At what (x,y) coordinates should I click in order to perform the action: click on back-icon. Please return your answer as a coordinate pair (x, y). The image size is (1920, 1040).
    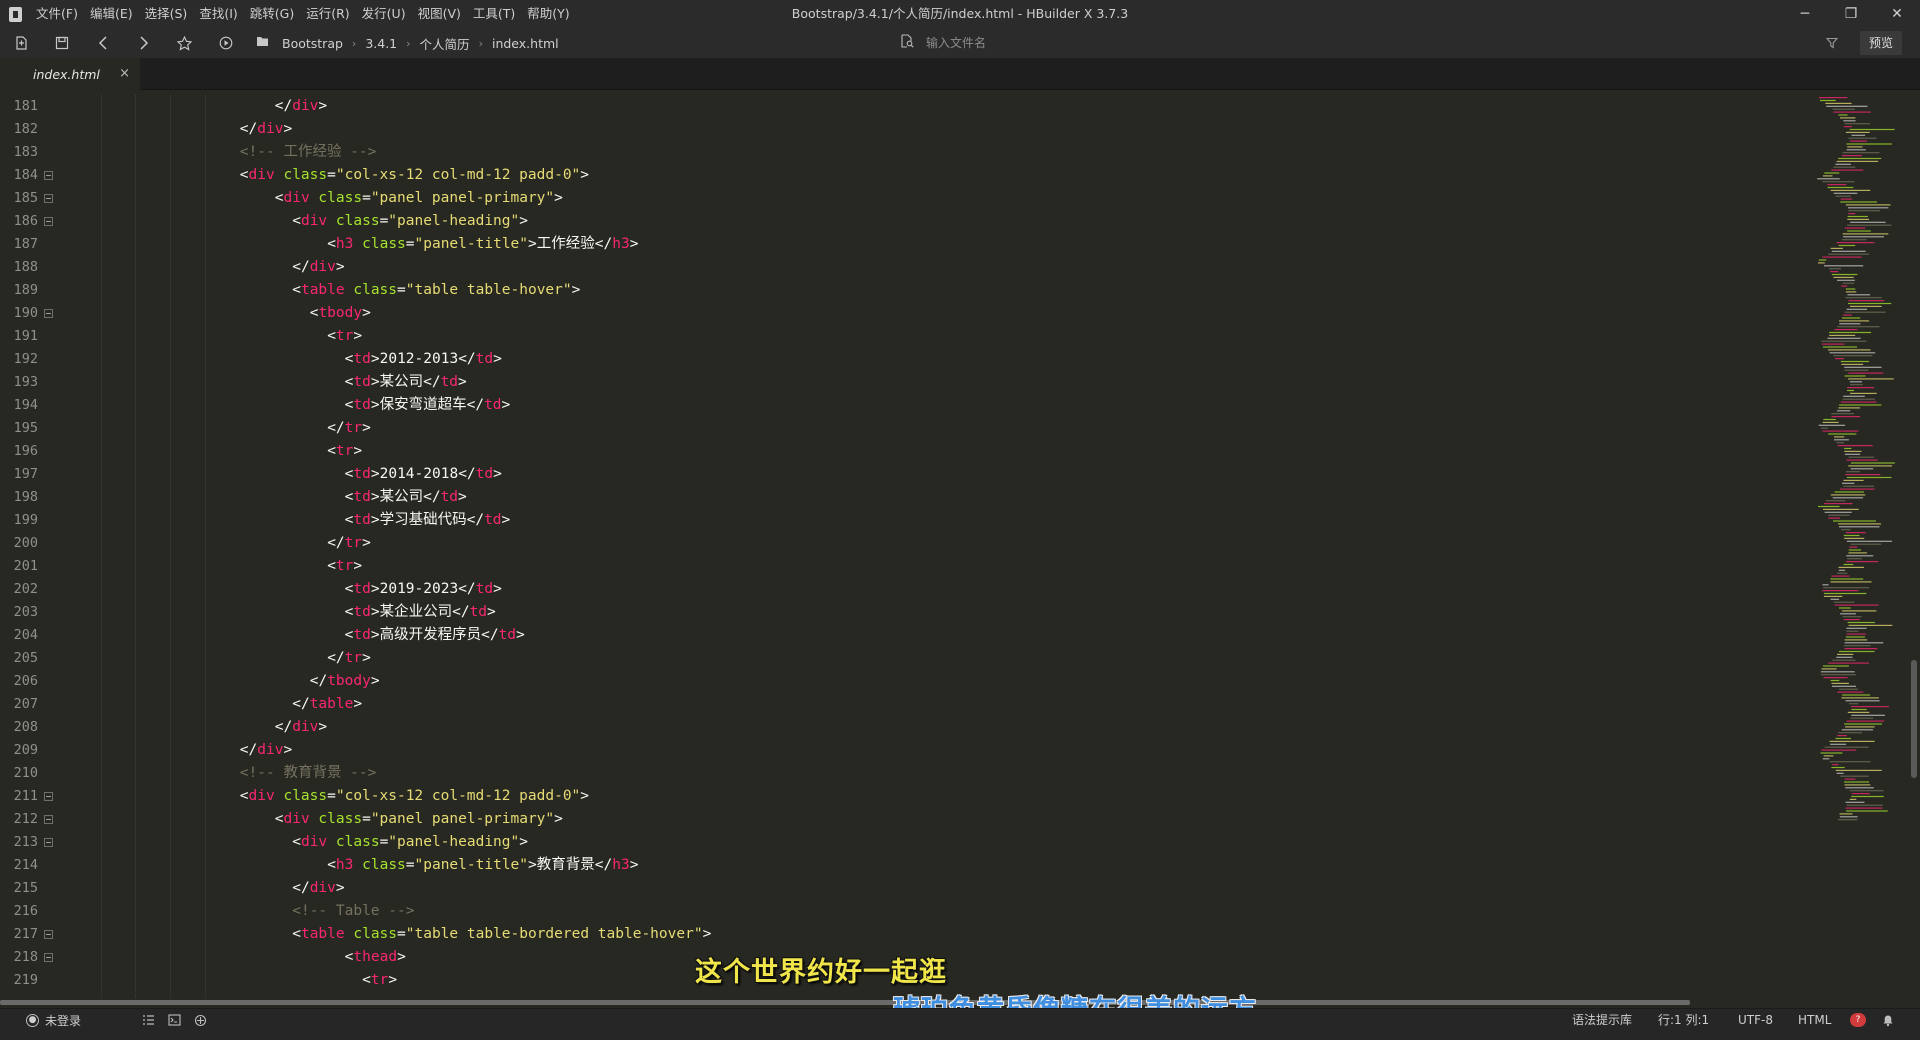
    Looking at the image, I should click on (102, 43).